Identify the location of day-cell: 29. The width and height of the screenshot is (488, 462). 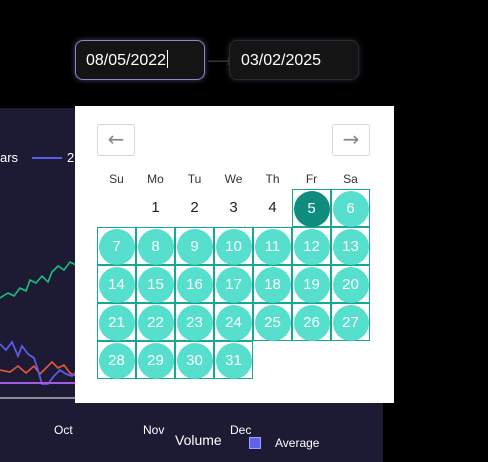
(155, 360).